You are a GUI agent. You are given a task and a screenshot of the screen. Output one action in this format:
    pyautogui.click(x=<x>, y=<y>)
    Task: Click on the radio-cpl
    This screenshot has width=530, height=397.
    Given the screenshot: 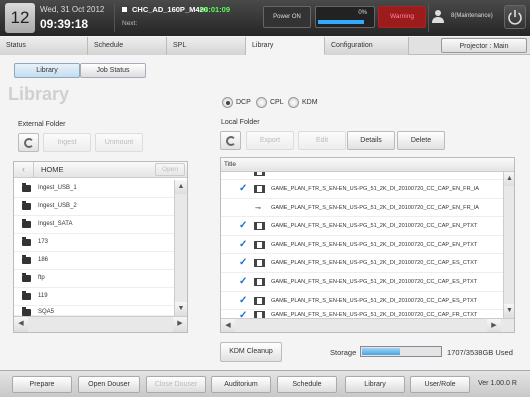 What is the action you would take?
    pyautogui.click(x=261, y=102)
    